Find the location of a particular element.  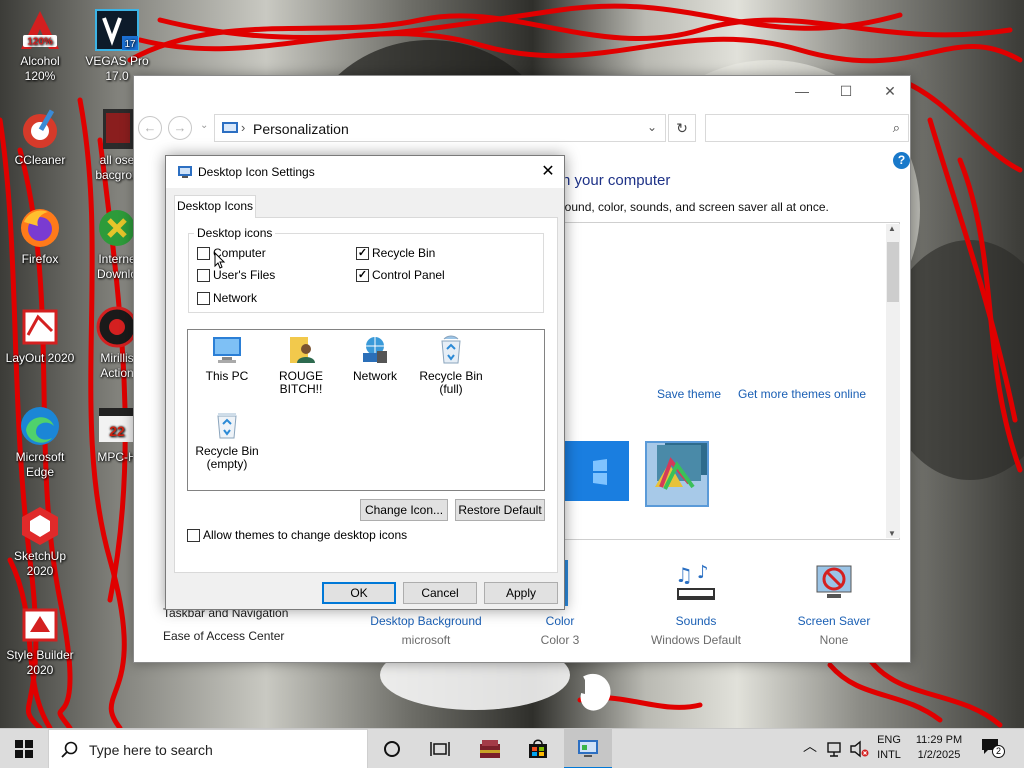

cancel-button: Cancel is located at coordinates (440, 593).